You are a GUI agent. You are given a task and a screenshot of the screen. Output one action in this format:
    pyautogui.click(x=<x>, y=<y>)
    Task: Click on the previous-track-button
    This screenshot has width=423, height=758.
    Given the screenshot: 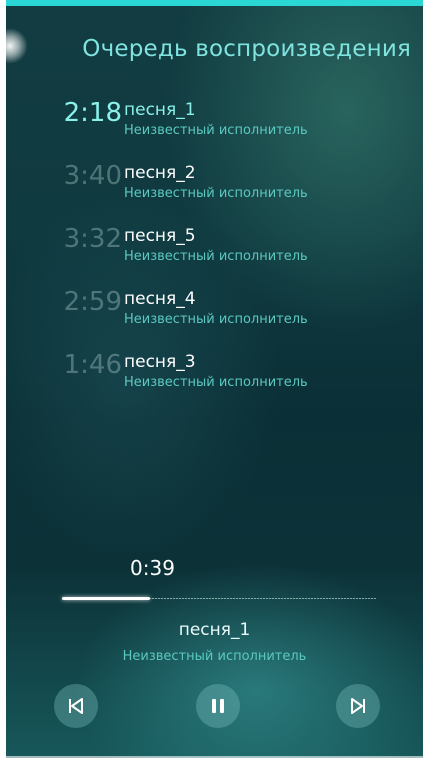 What is the action you would take?
    pyautogui.click(x=76, y=706)
    